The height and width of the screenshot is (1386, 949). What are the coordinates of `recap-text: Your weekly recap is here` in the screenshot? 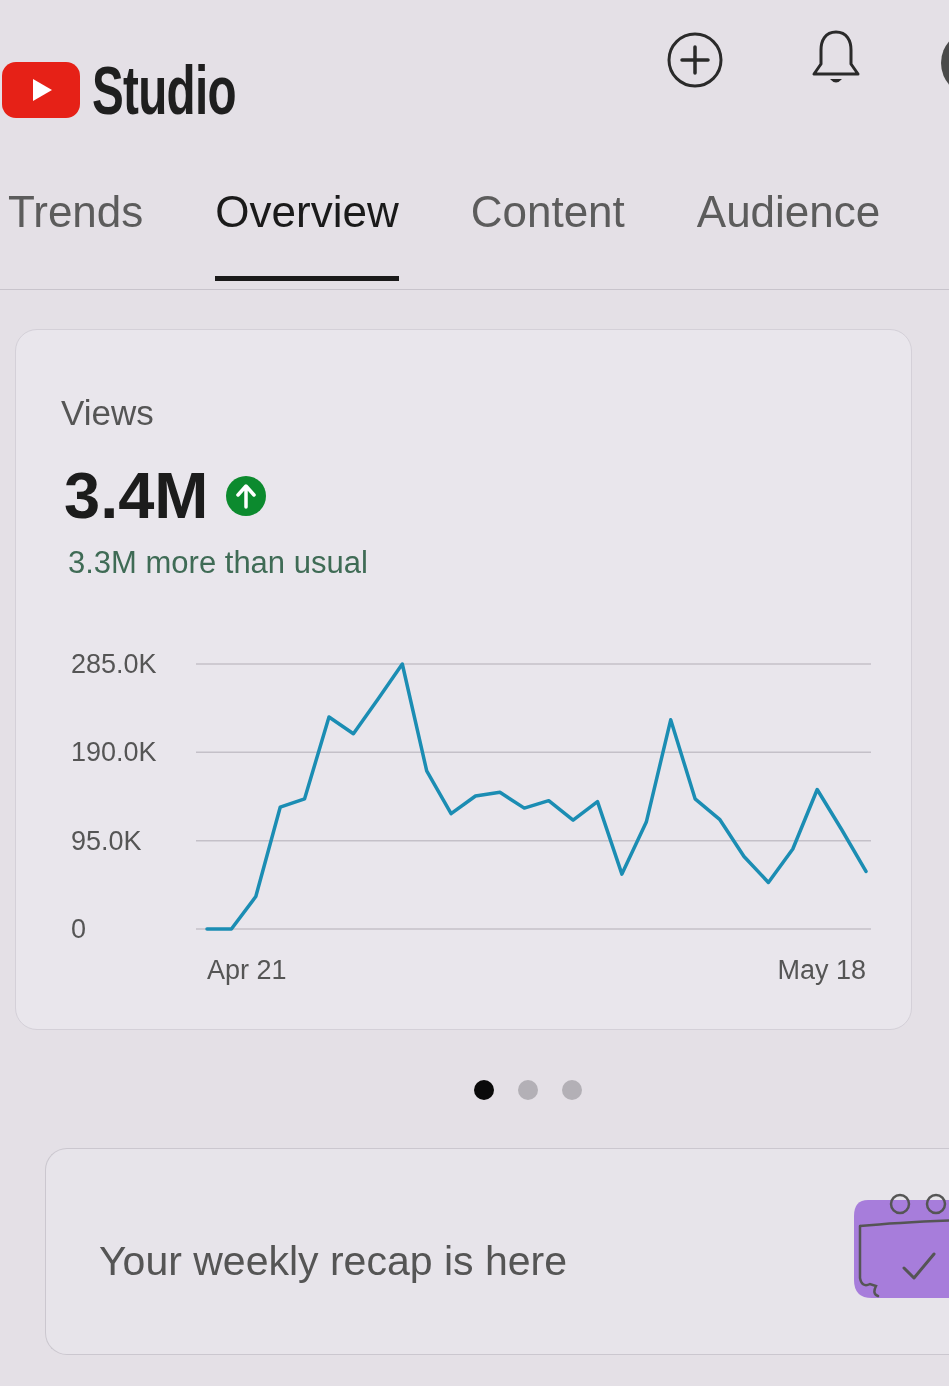 It's located at (333, 1261).